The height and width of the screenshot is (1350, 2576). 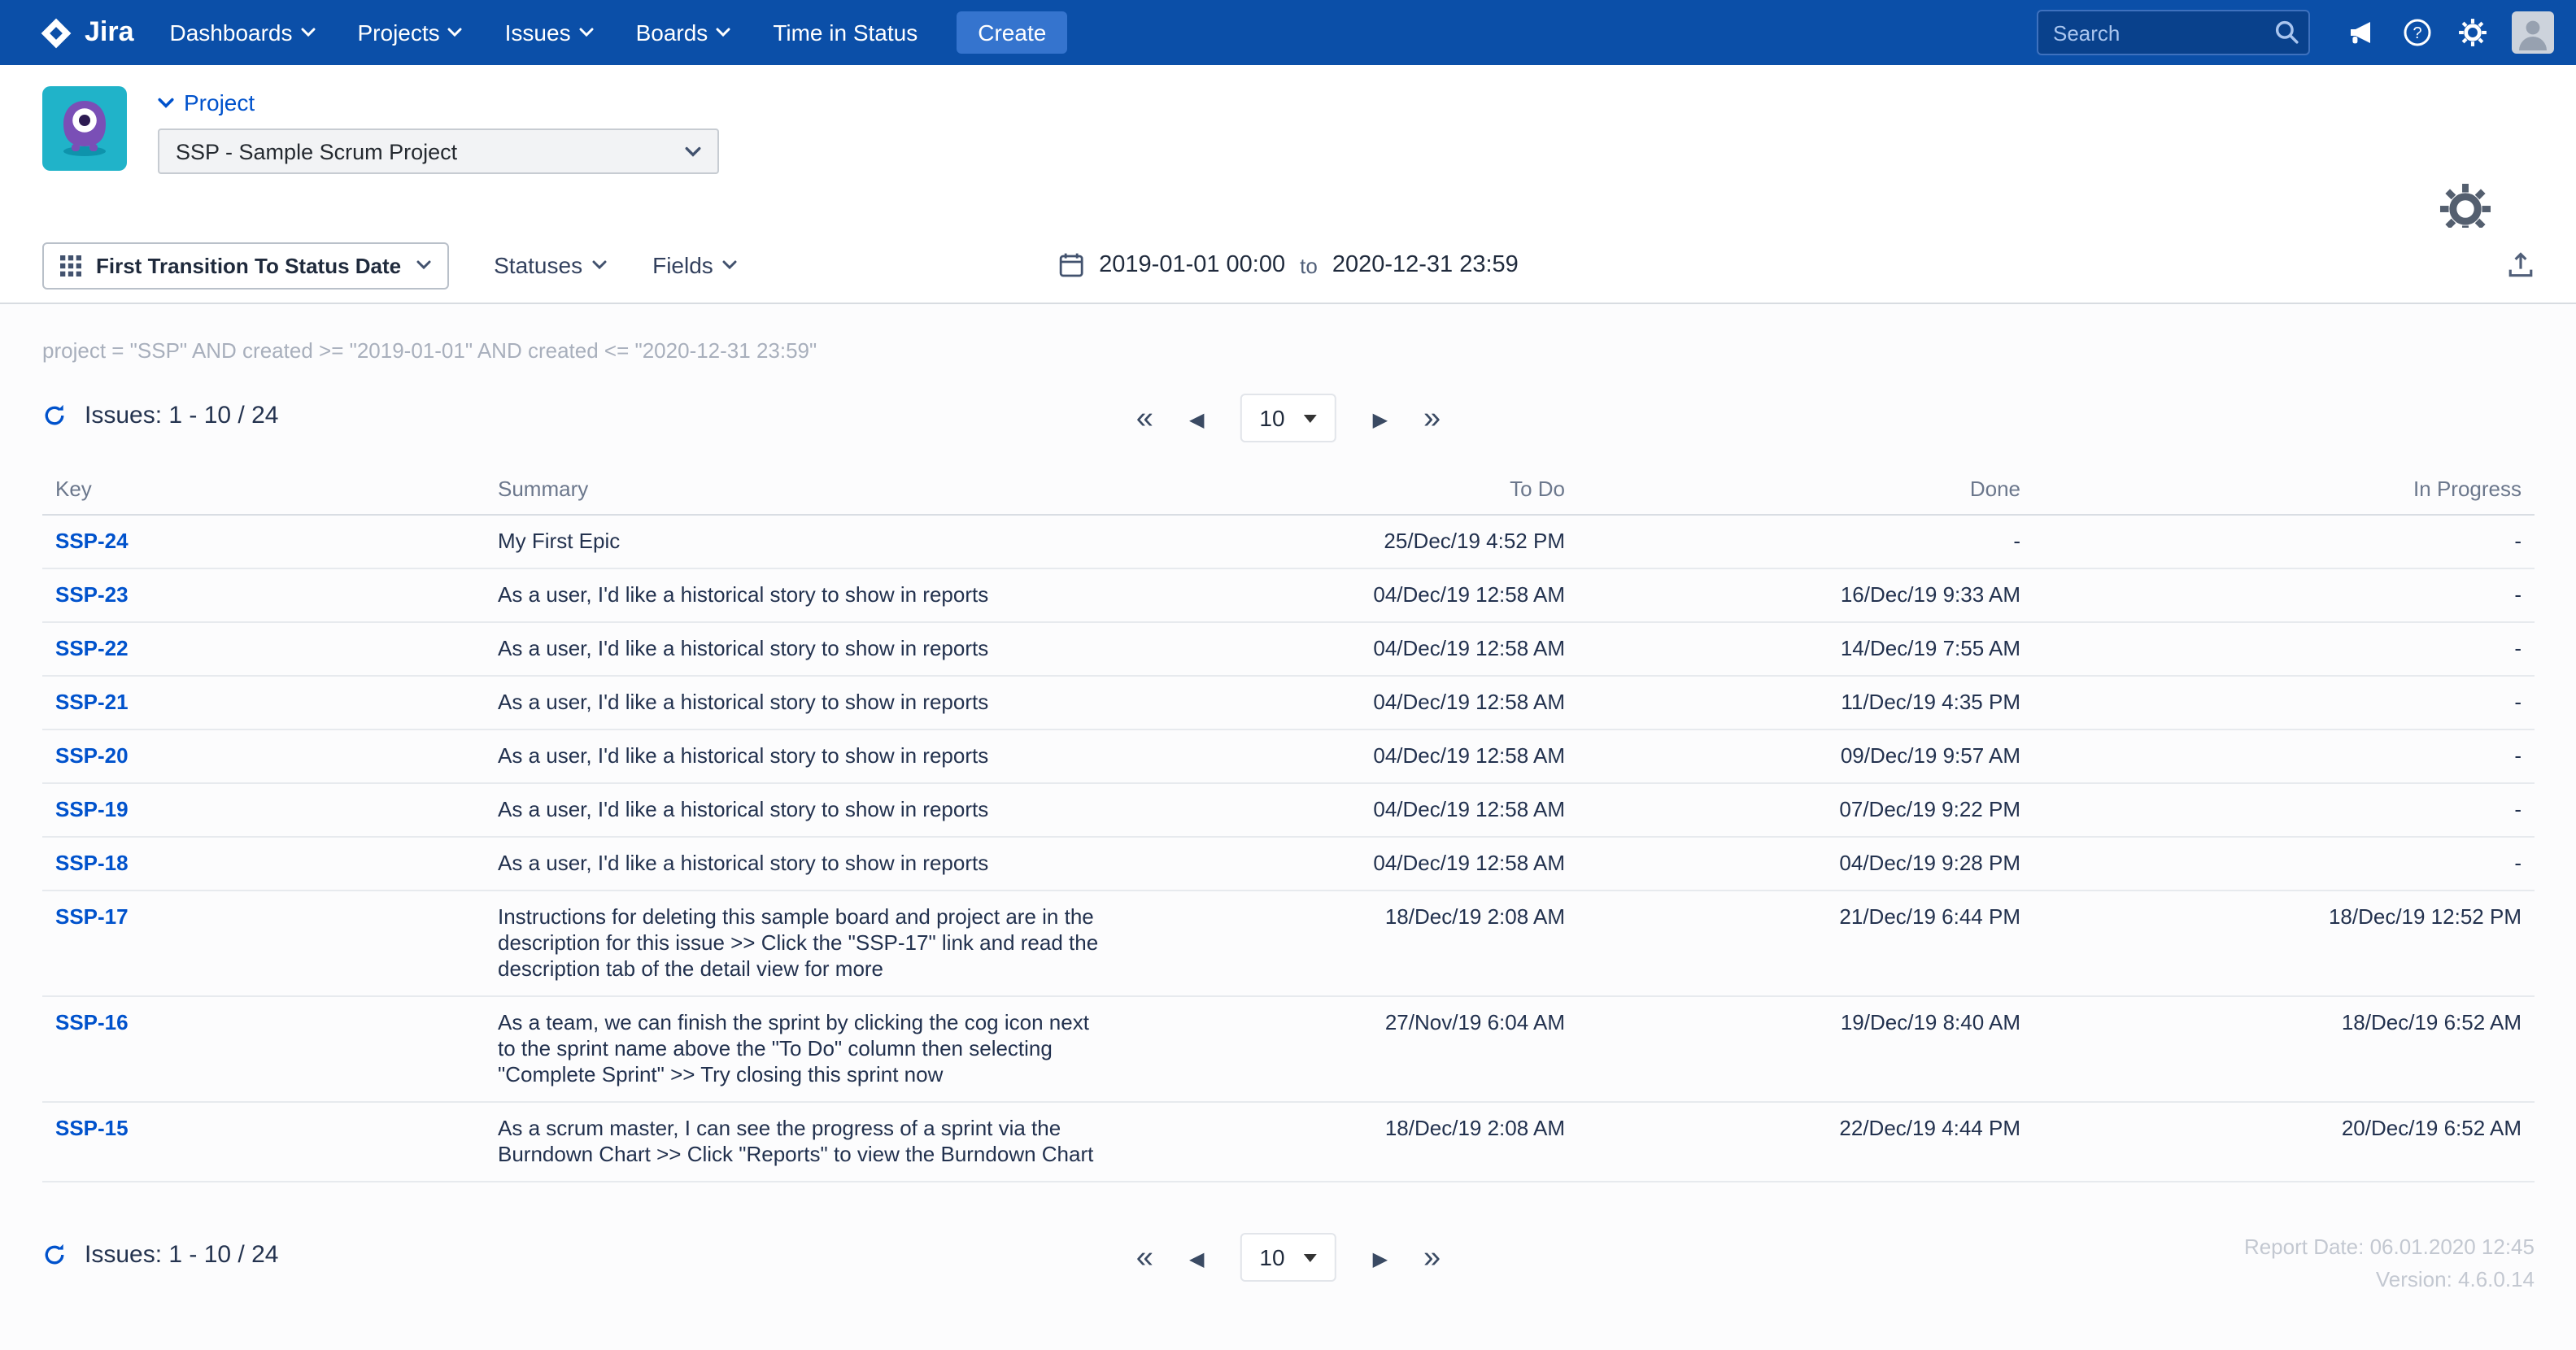 I want to click on issue-key-link: SSP-21, so click(x=92, y=702).